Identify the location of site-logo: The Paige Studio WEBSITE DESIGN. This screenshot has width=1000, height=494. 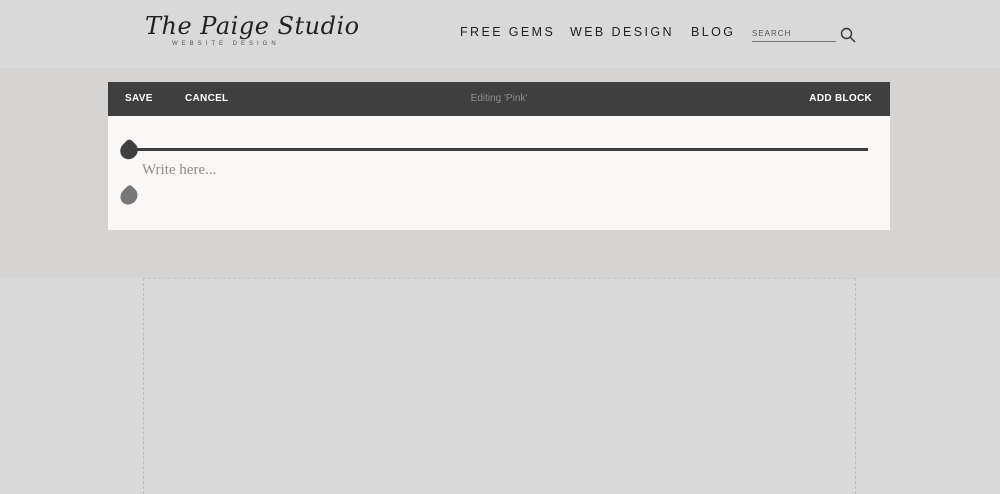
(252, 32).